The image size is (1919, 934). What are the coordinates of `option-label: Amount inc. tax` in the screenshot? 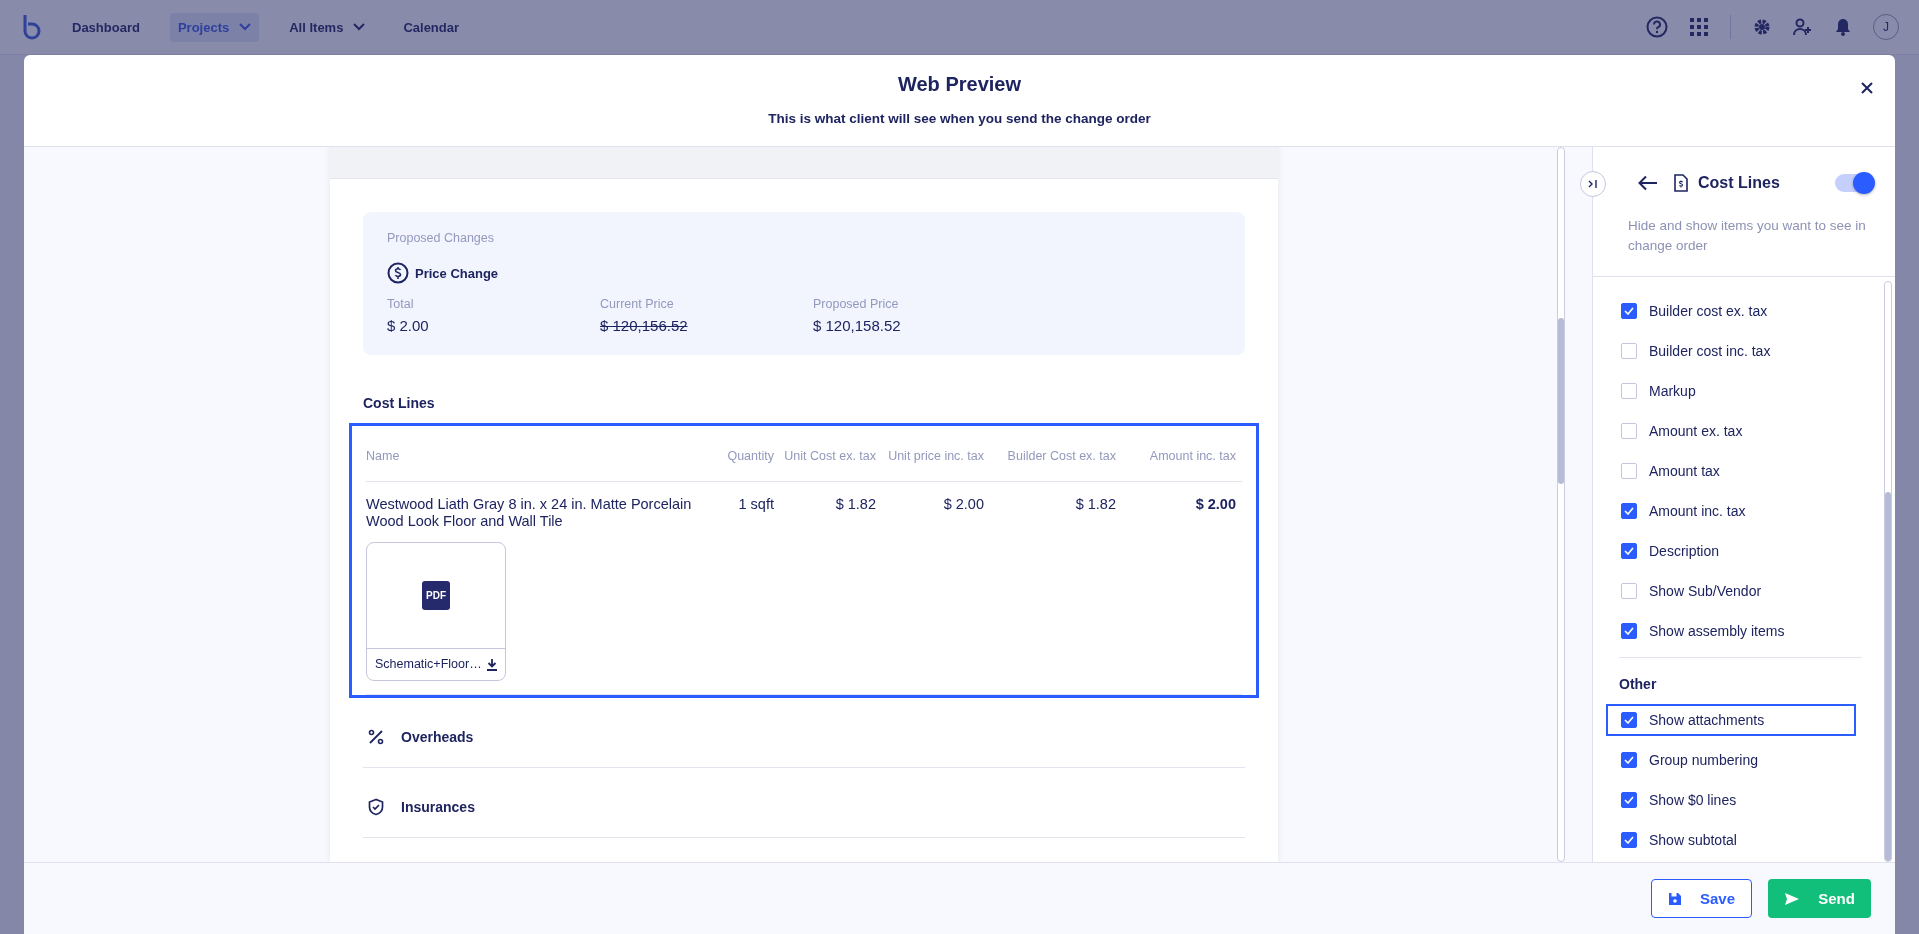 It's located at (1697, 511).